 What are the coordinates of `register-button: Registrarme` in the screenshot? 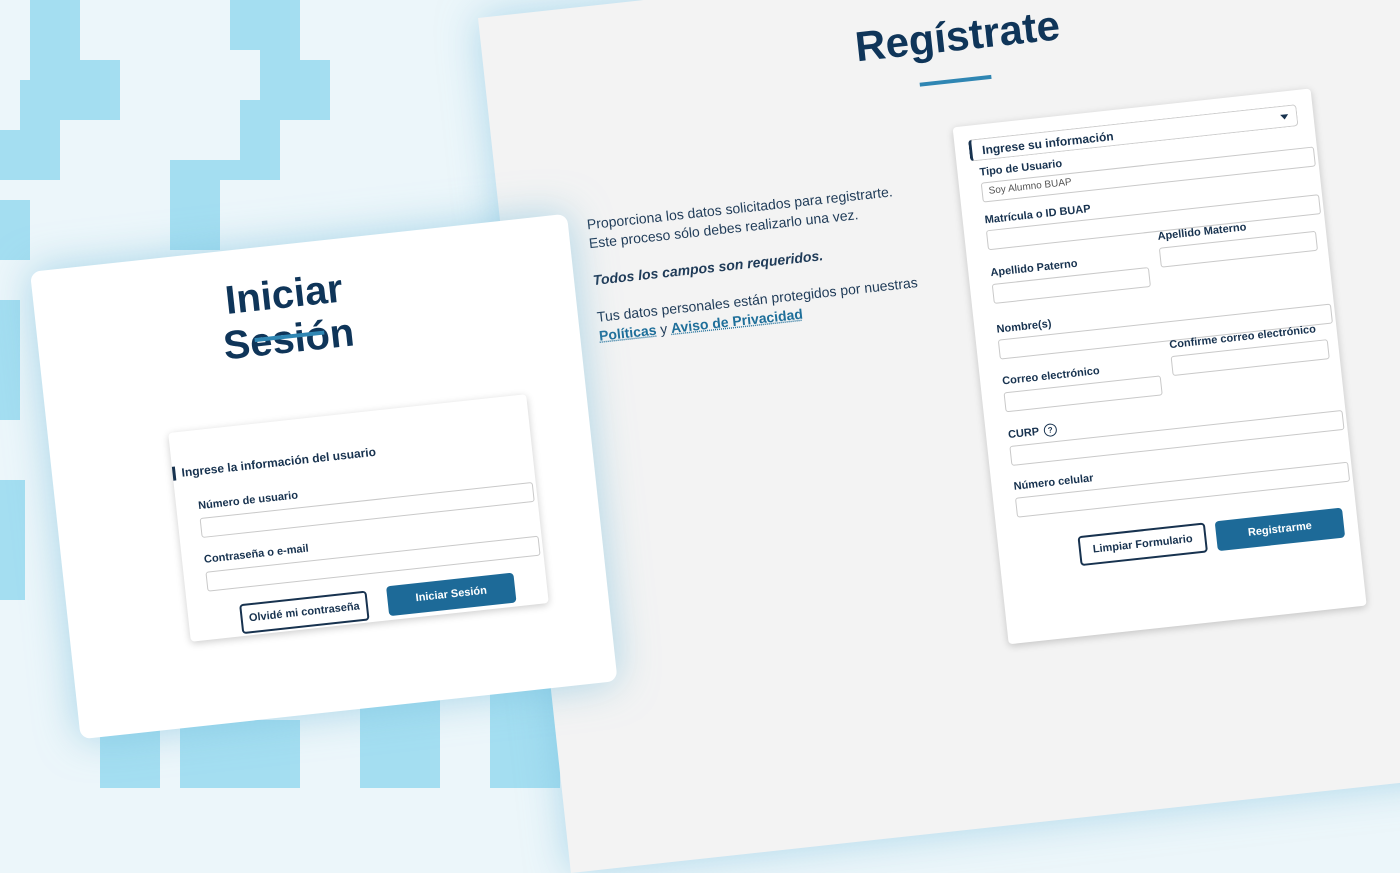 It's located at (1280, 529).